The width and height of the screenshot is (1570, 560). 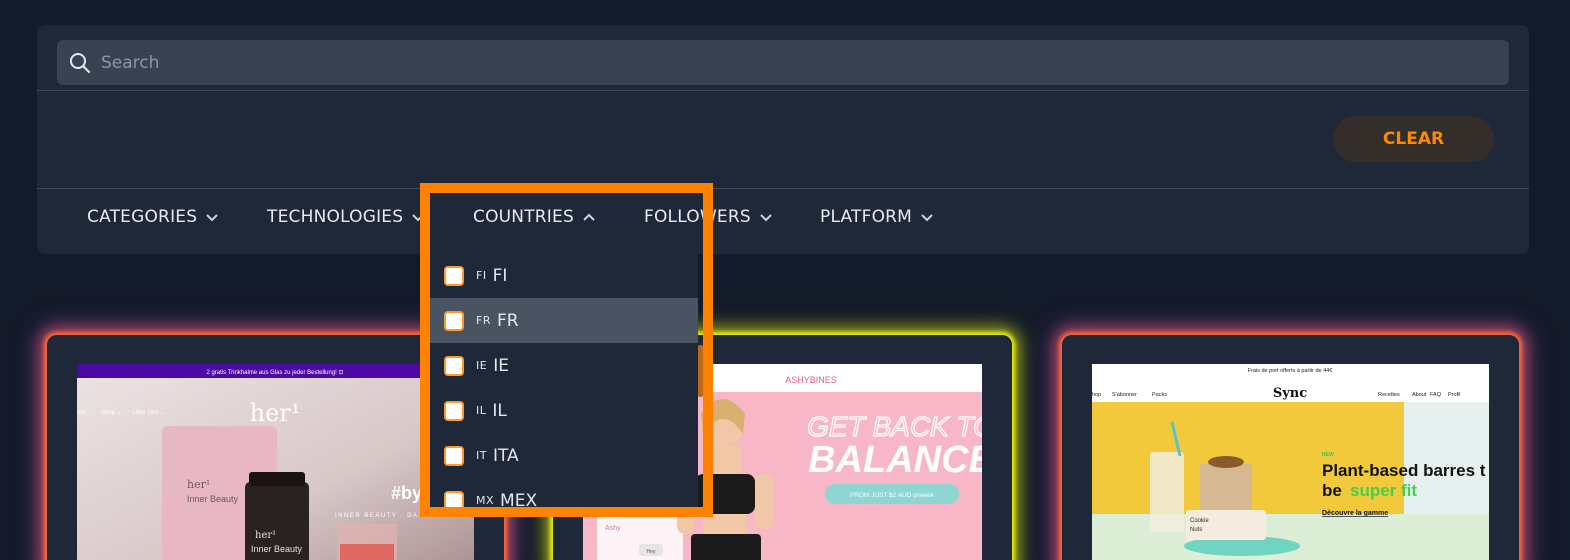 I want to click on search-bar, so click(x=783, y=62).